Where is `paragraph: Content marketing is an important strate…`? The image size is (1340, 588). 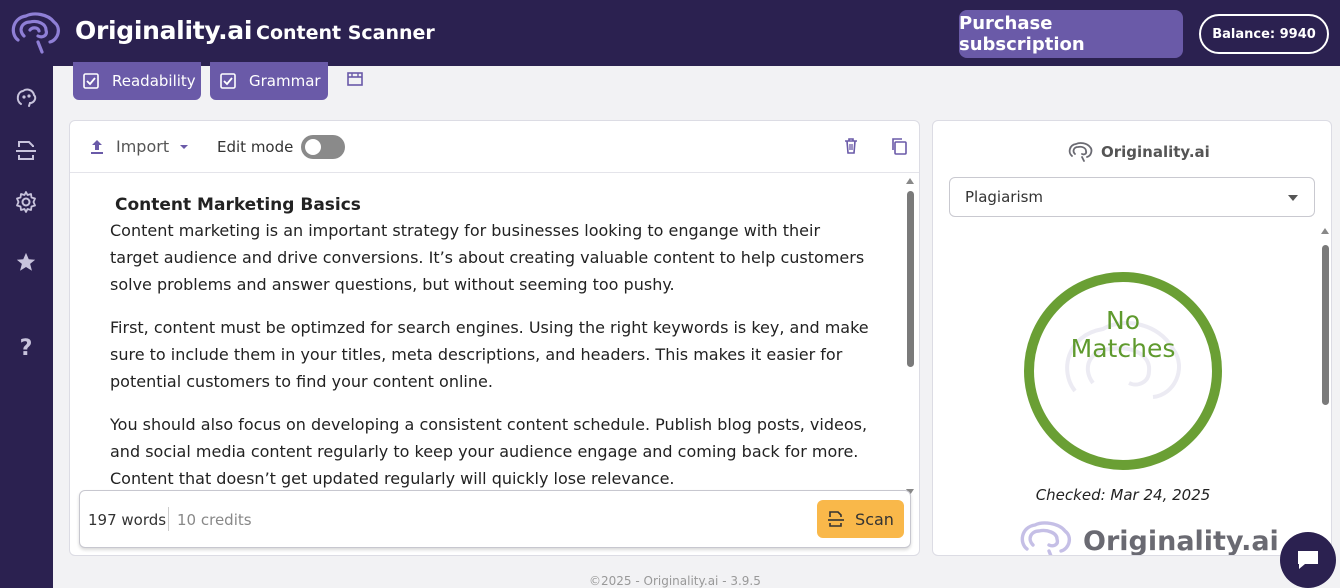
paragraph: Content marketing is an important strate… is located at coordinates (490, 257).